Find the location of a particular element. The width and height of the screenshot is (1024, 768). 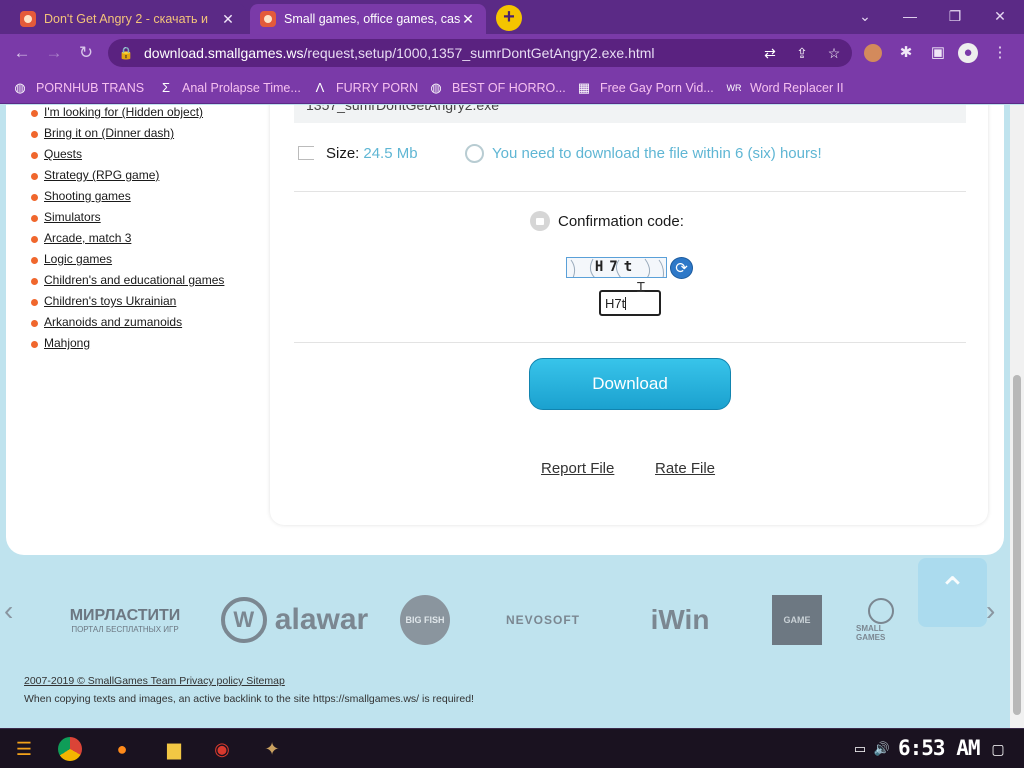

bookmark-label: PORNHUB TRANS is located at coordinates (90, 88).